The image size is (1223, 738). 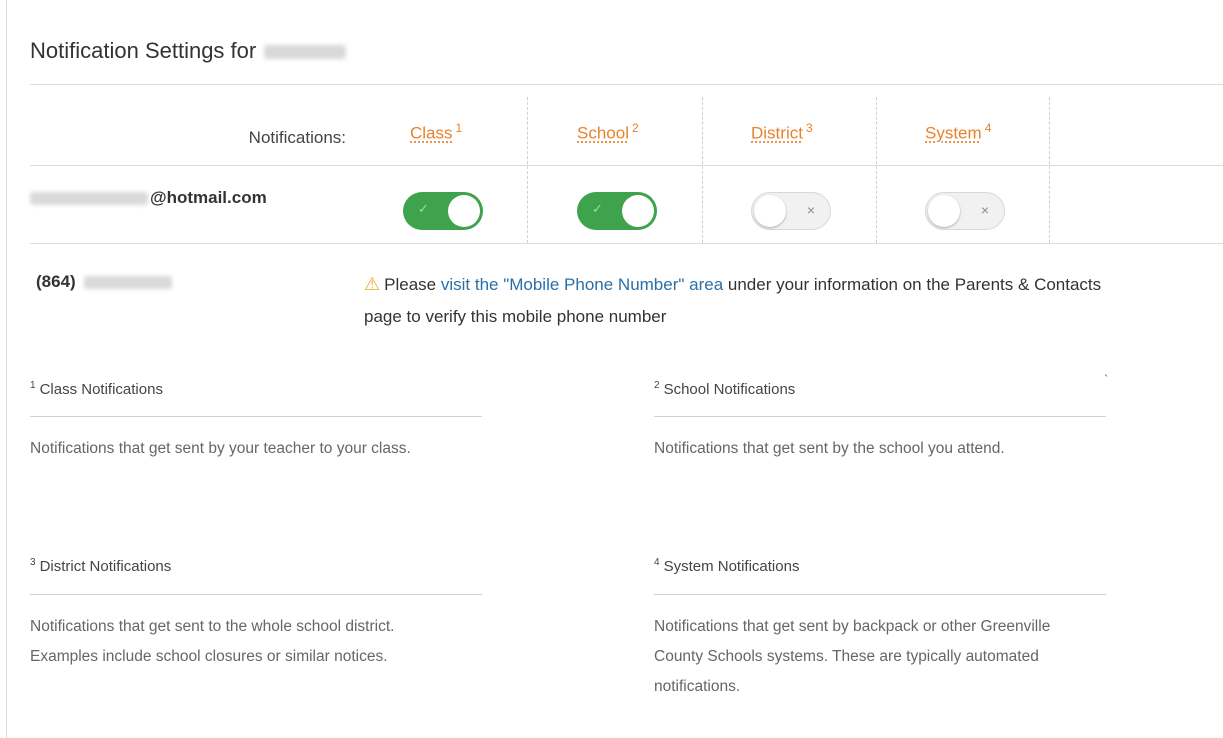 What do you see at coordinates (626, 84) in the screenshot?
I see `title-divider` at bounding box center [626, 84].